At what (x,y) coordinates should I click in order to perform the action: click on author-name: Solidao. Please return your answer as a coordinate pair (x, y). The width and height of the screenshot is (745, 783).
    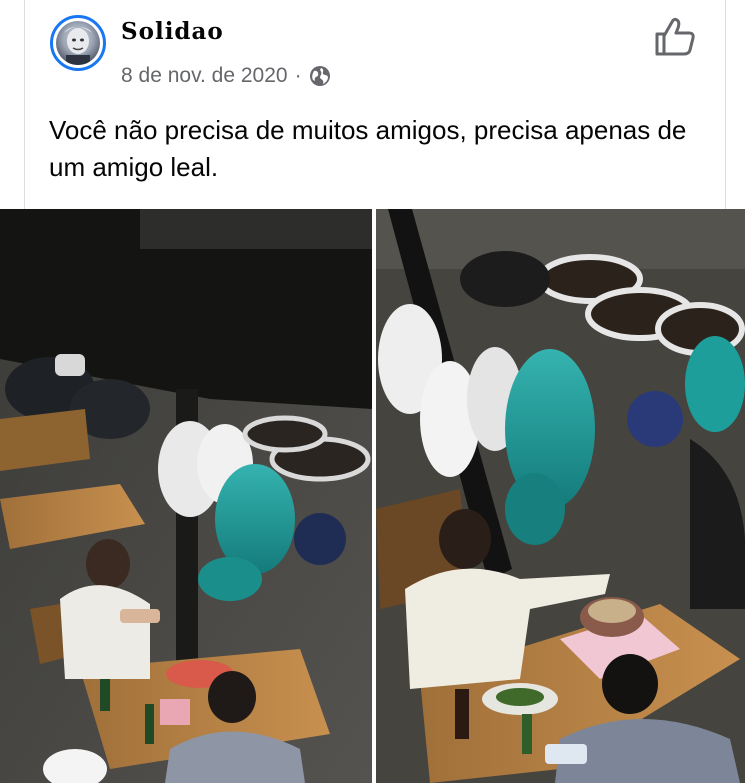
    Looking at the image, I should click on (172, 31).